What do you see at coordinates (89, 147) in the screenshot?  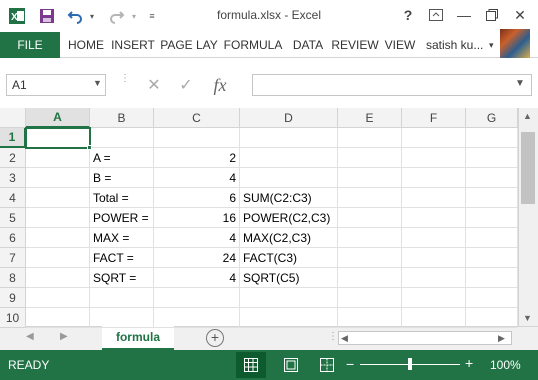 I see `fill-handle` at bounding box center [89, 147].